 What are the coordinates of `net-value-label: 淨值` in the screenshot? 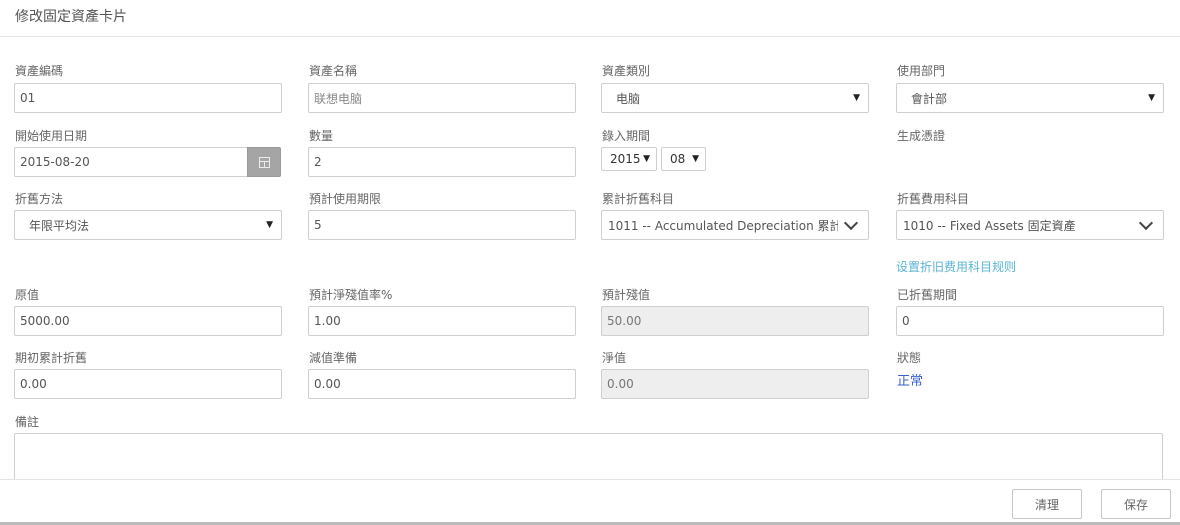 It's located at (614, 358).